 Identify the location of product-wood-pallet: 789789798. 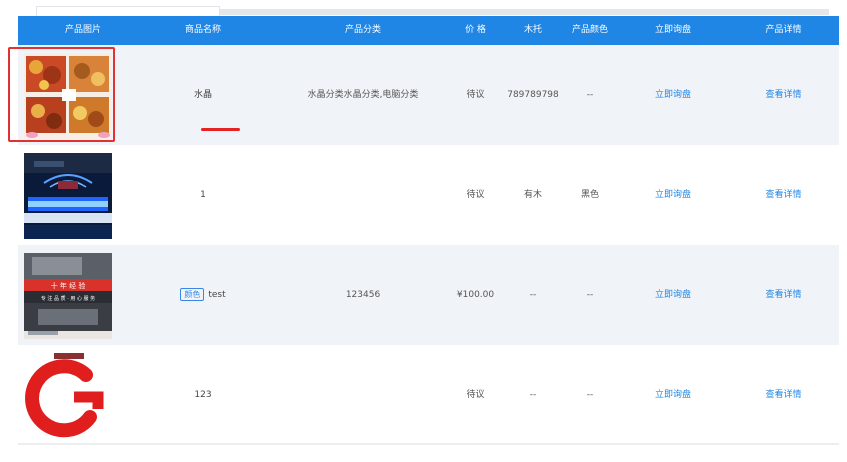
(533, 95).